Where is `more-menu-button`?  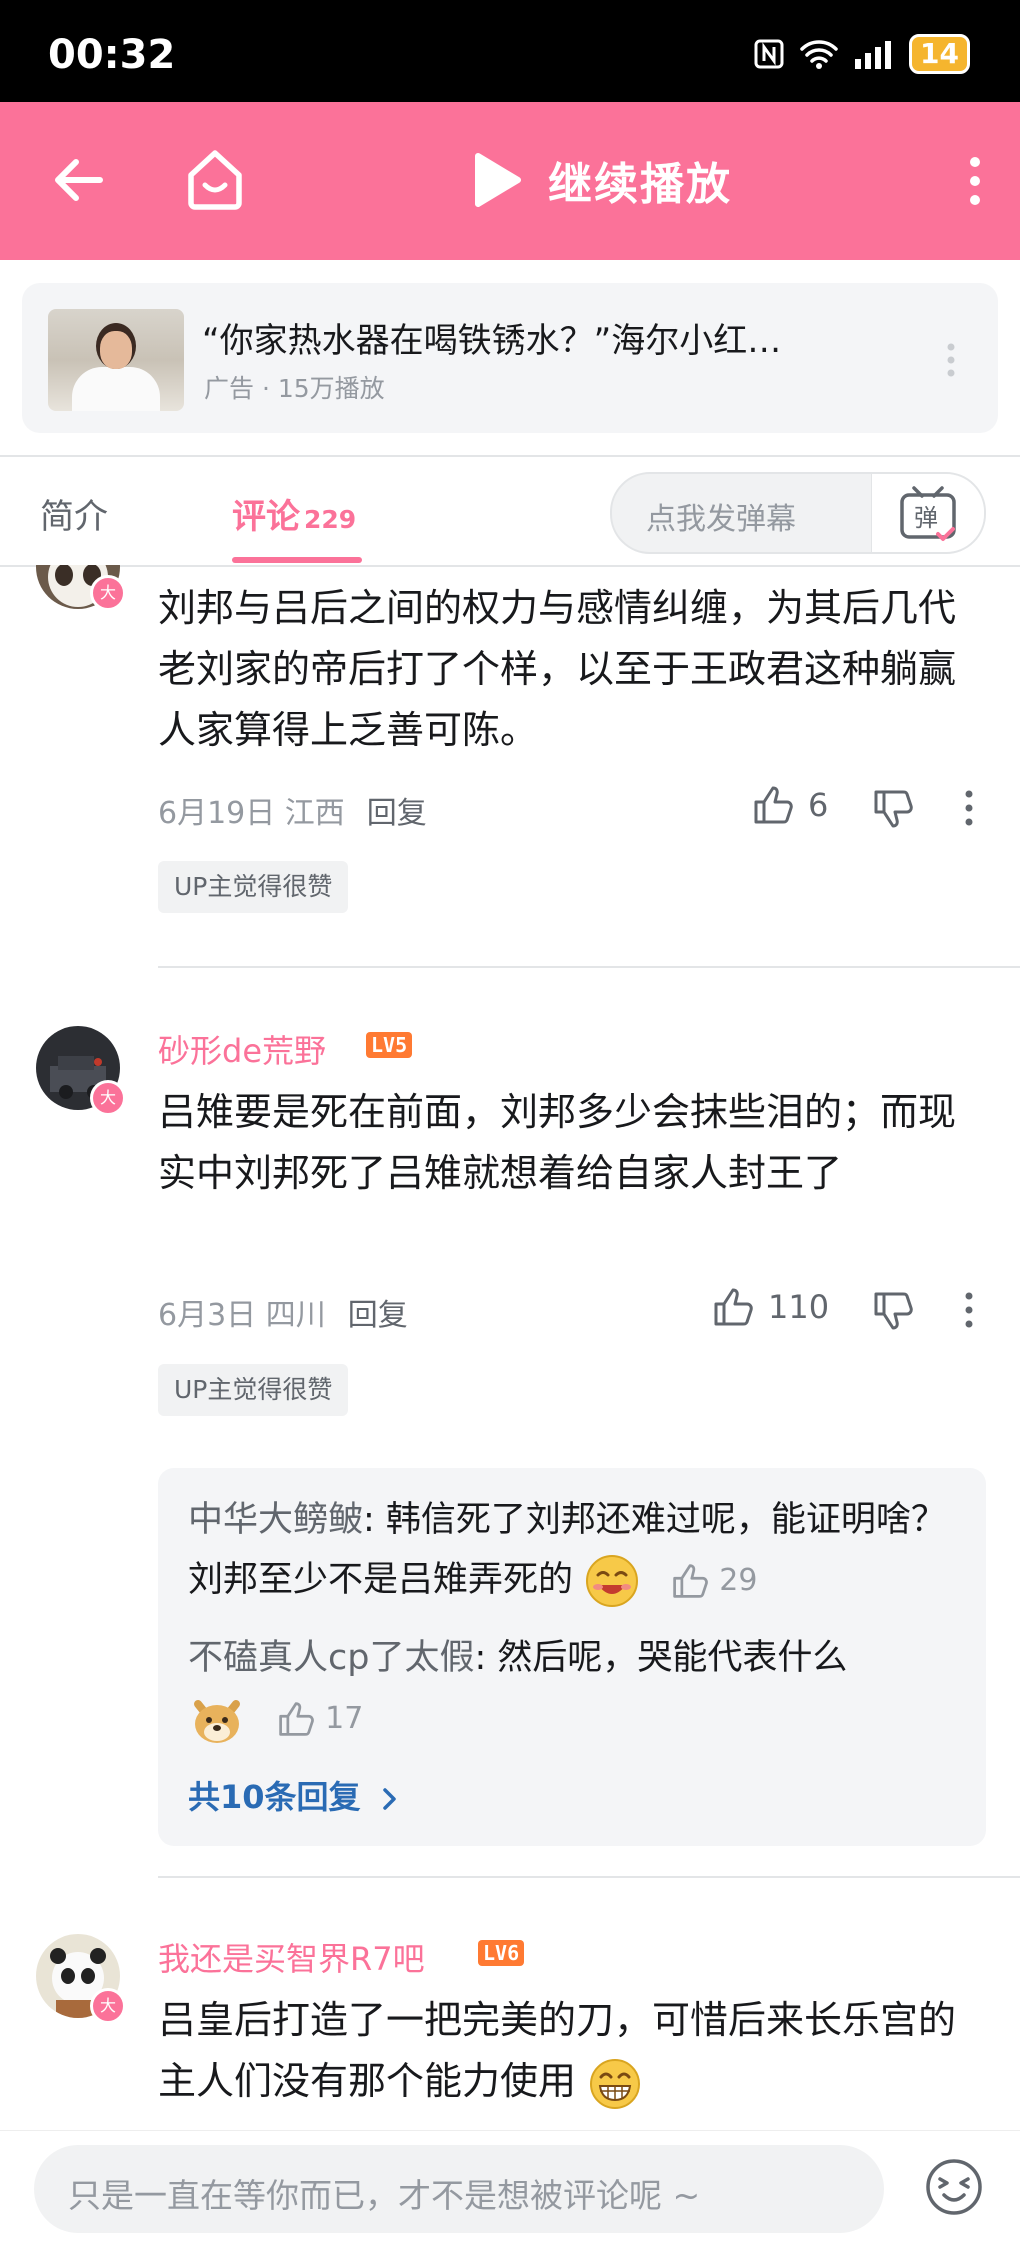 more-menu-button is located at coordinates (975, 183).